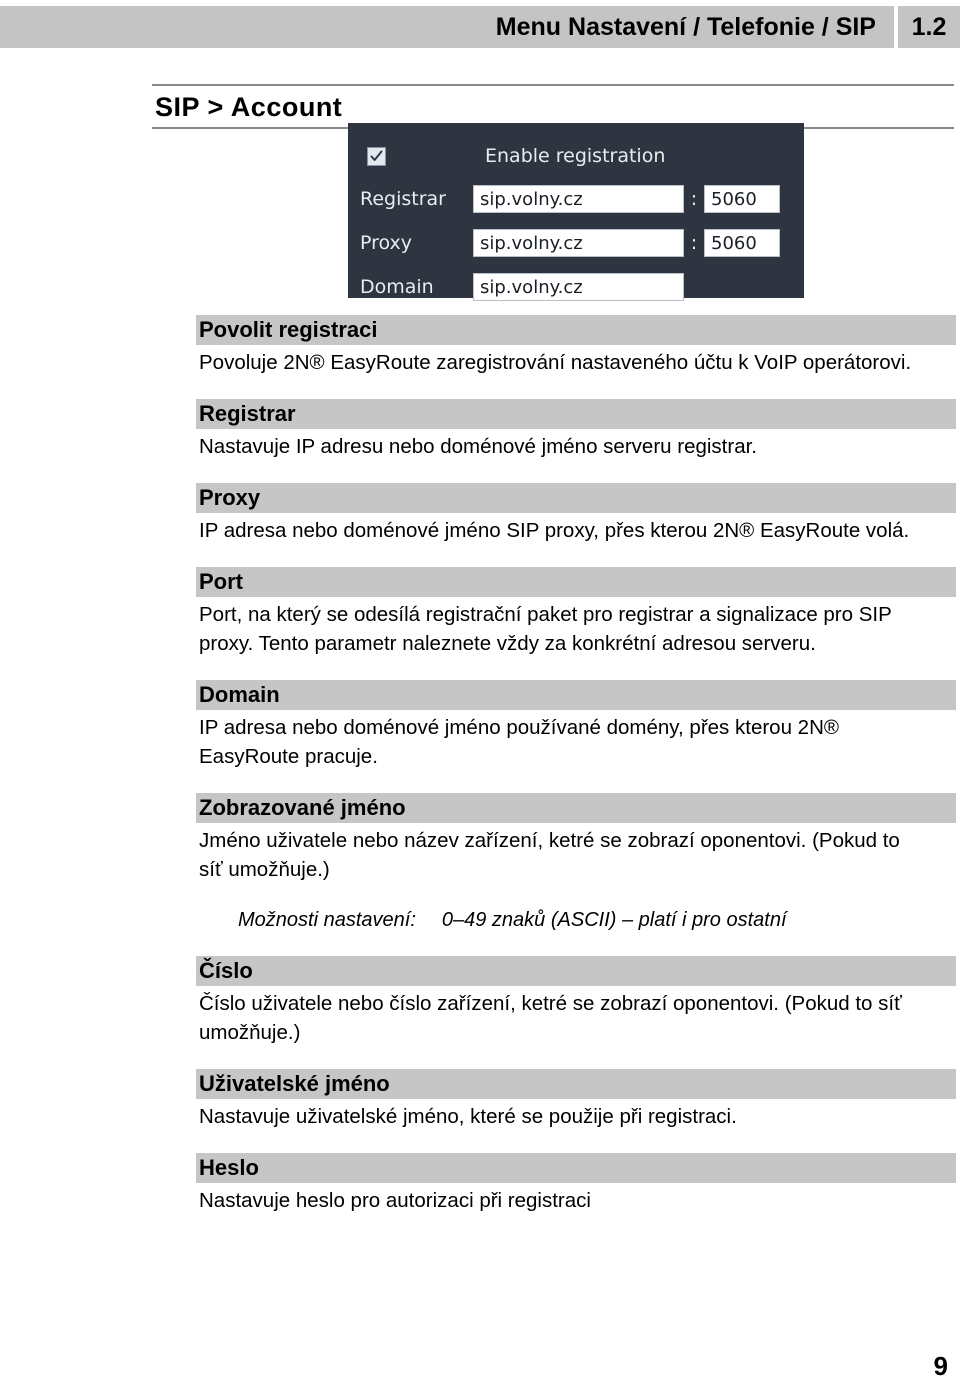 The width and height of the screenshot is (960, 1400). What do you see at coordinates (576, 414) in the screenshot?
I see `entry-heading: Registrar` at bounding box center [576, 414].